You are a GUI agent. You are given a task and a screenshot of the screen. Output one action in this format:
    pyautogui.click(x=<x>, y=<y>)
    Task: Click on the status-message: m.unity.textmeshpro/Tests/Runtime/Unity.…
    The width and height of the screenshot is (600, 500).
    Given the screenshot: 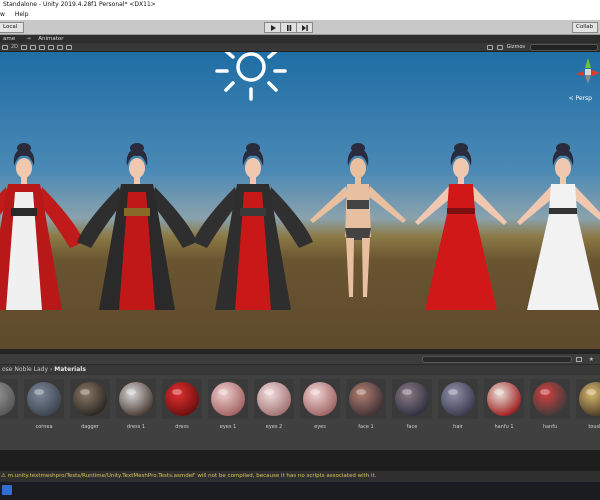 What is the action you would take?
    pyautogui.click(x=192, y=476)
    